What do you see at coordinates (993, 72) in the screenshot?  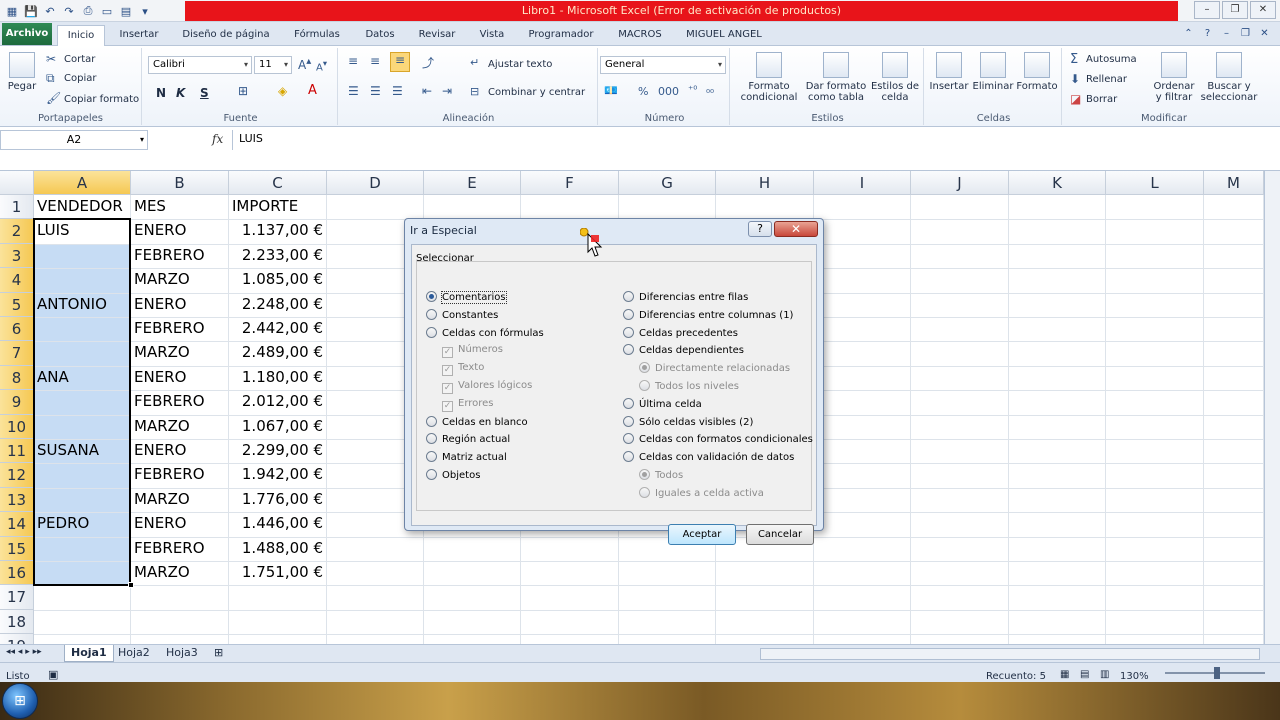 I see `delete-cells-button: Eliminar` at bounding box center [993, 72].